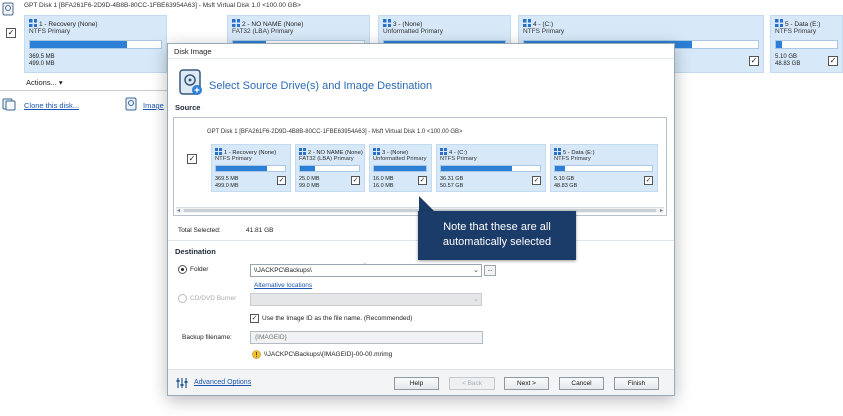 This screenshot has height=416, width=843. I want to click on destination-section-label: Destination, so click(195, 251).